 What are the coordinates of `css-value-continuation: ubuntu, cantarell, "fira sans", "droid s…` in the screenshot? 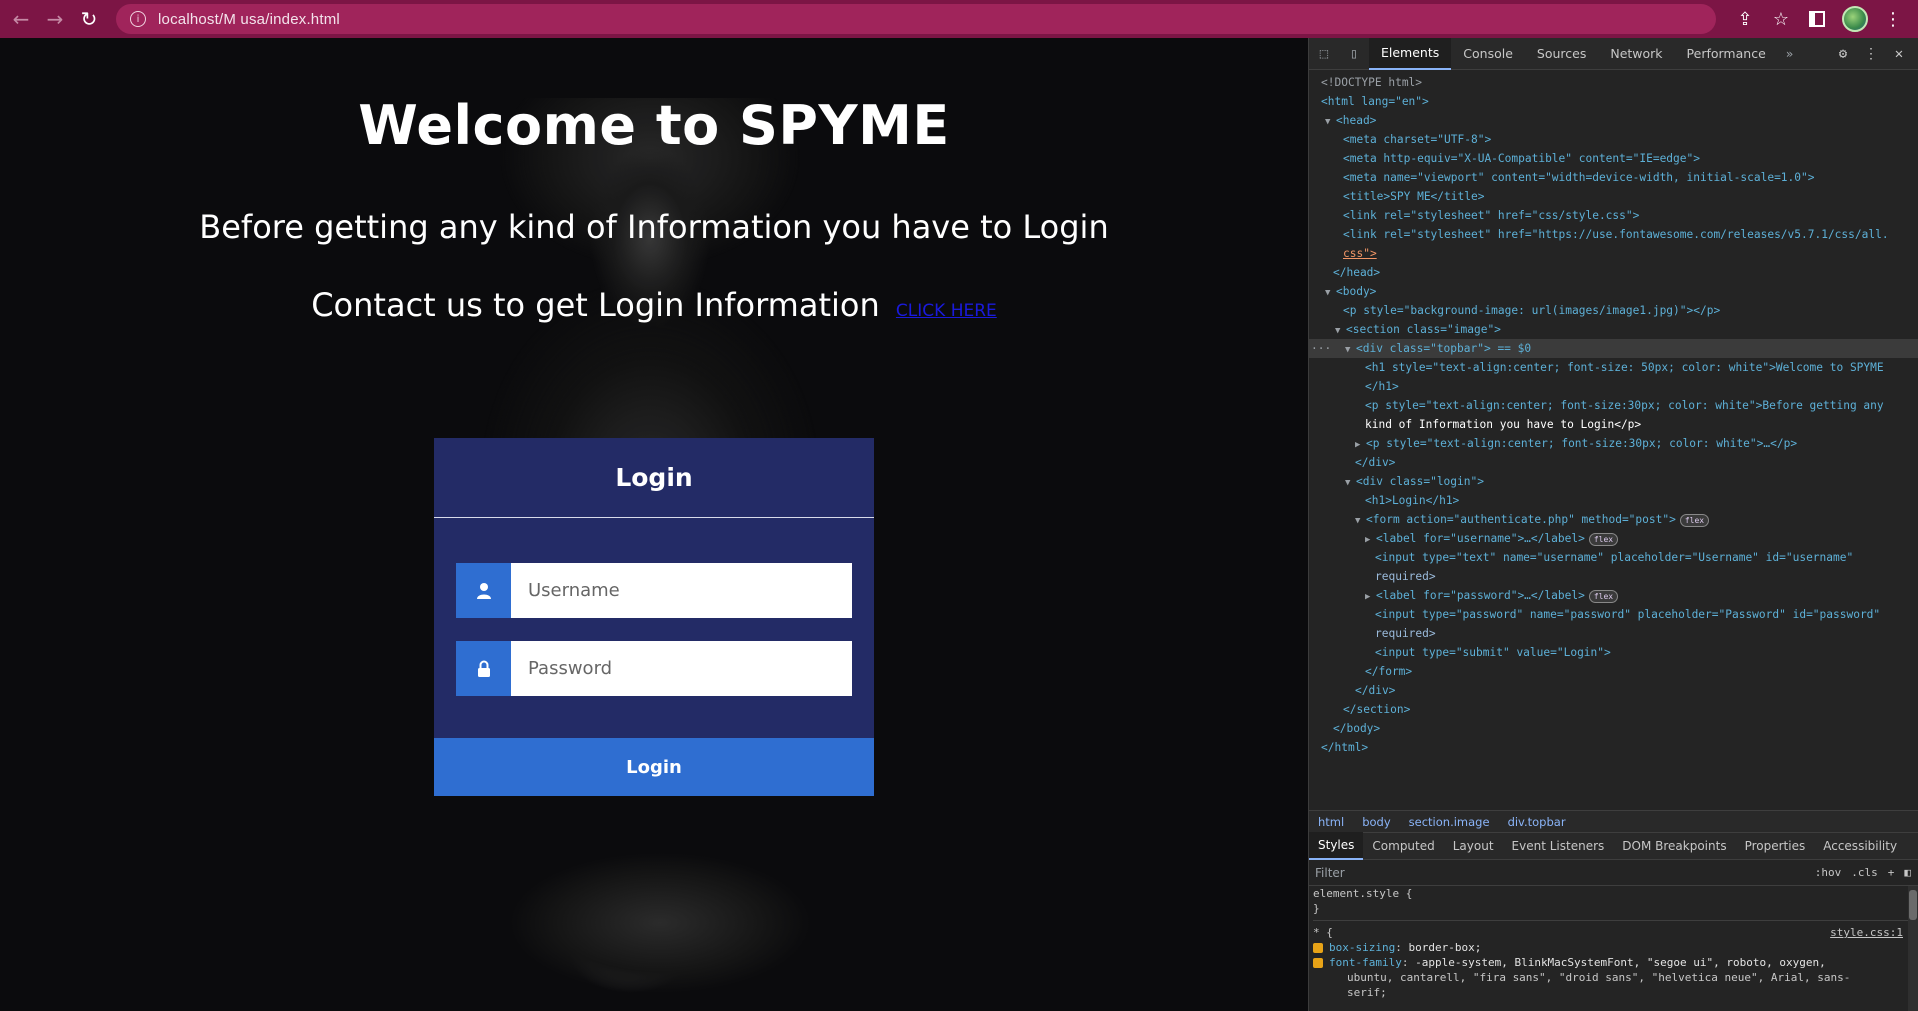 It's located at (1599, 977).